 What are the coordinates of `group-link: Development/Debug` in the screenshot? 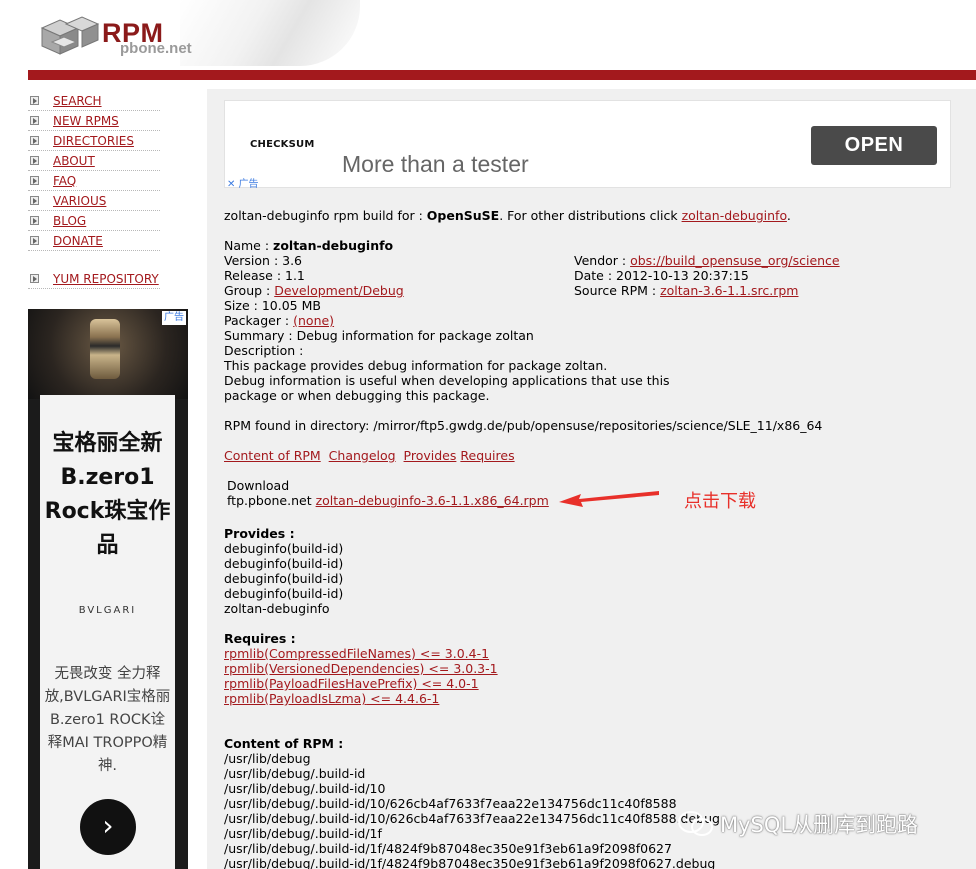 It's located at (338, 290).